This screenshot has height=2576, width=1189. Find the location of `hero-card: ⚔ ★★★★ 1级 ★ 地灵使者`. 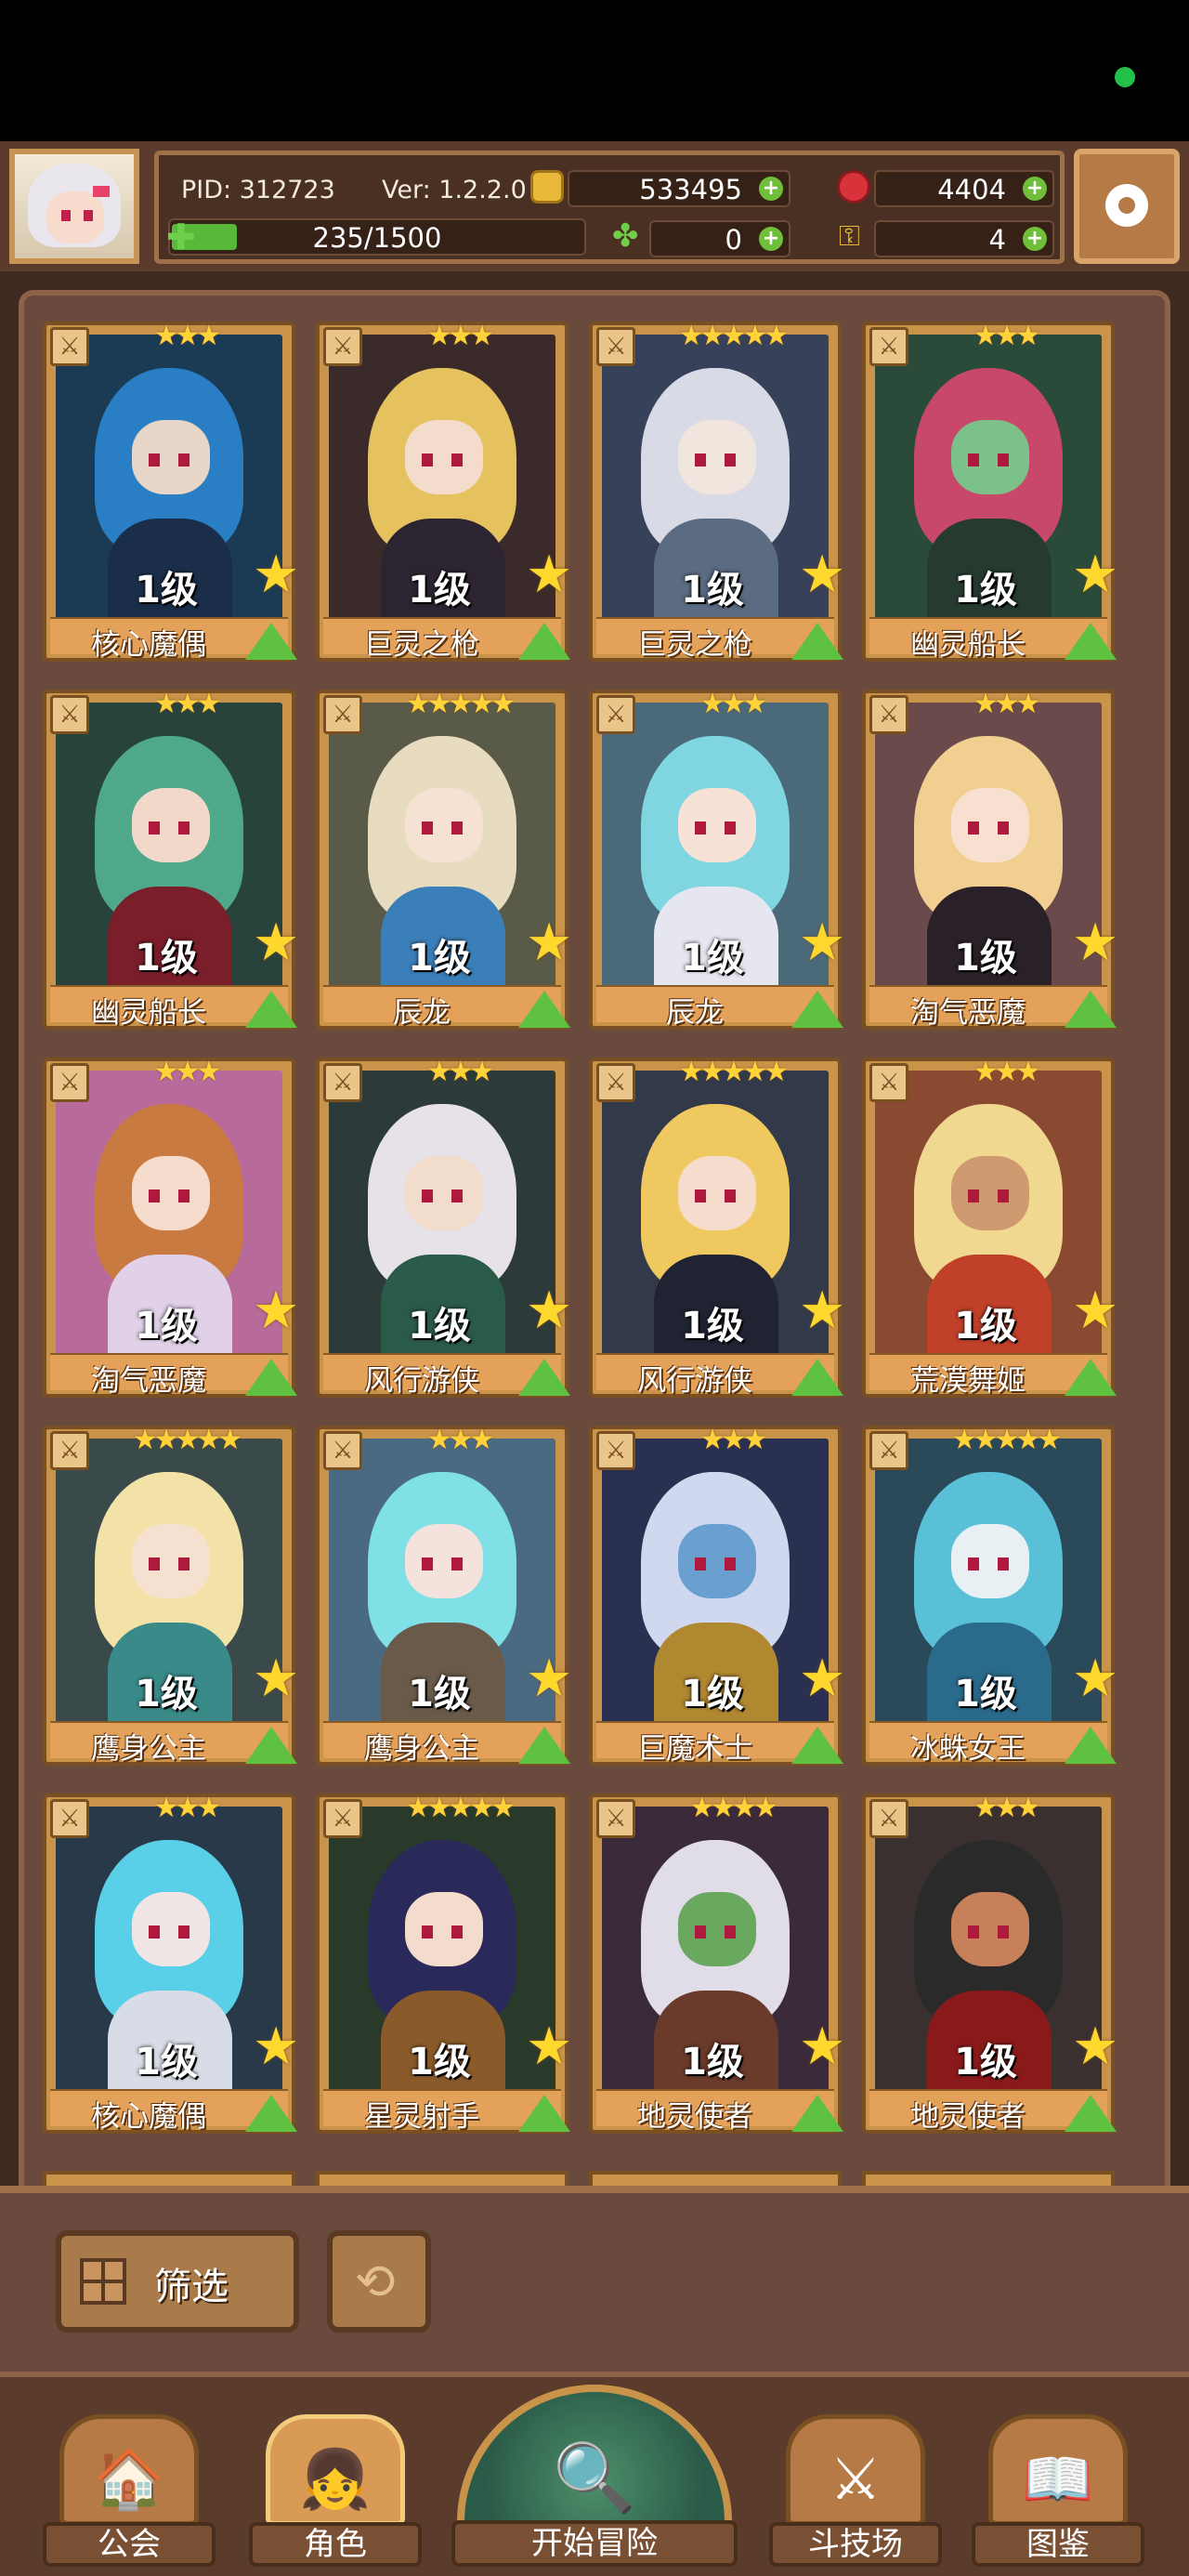

hero-card: ⚔ ★★★★ 1级 ★ 地灵使者 is located at coordinates (717, 1963).